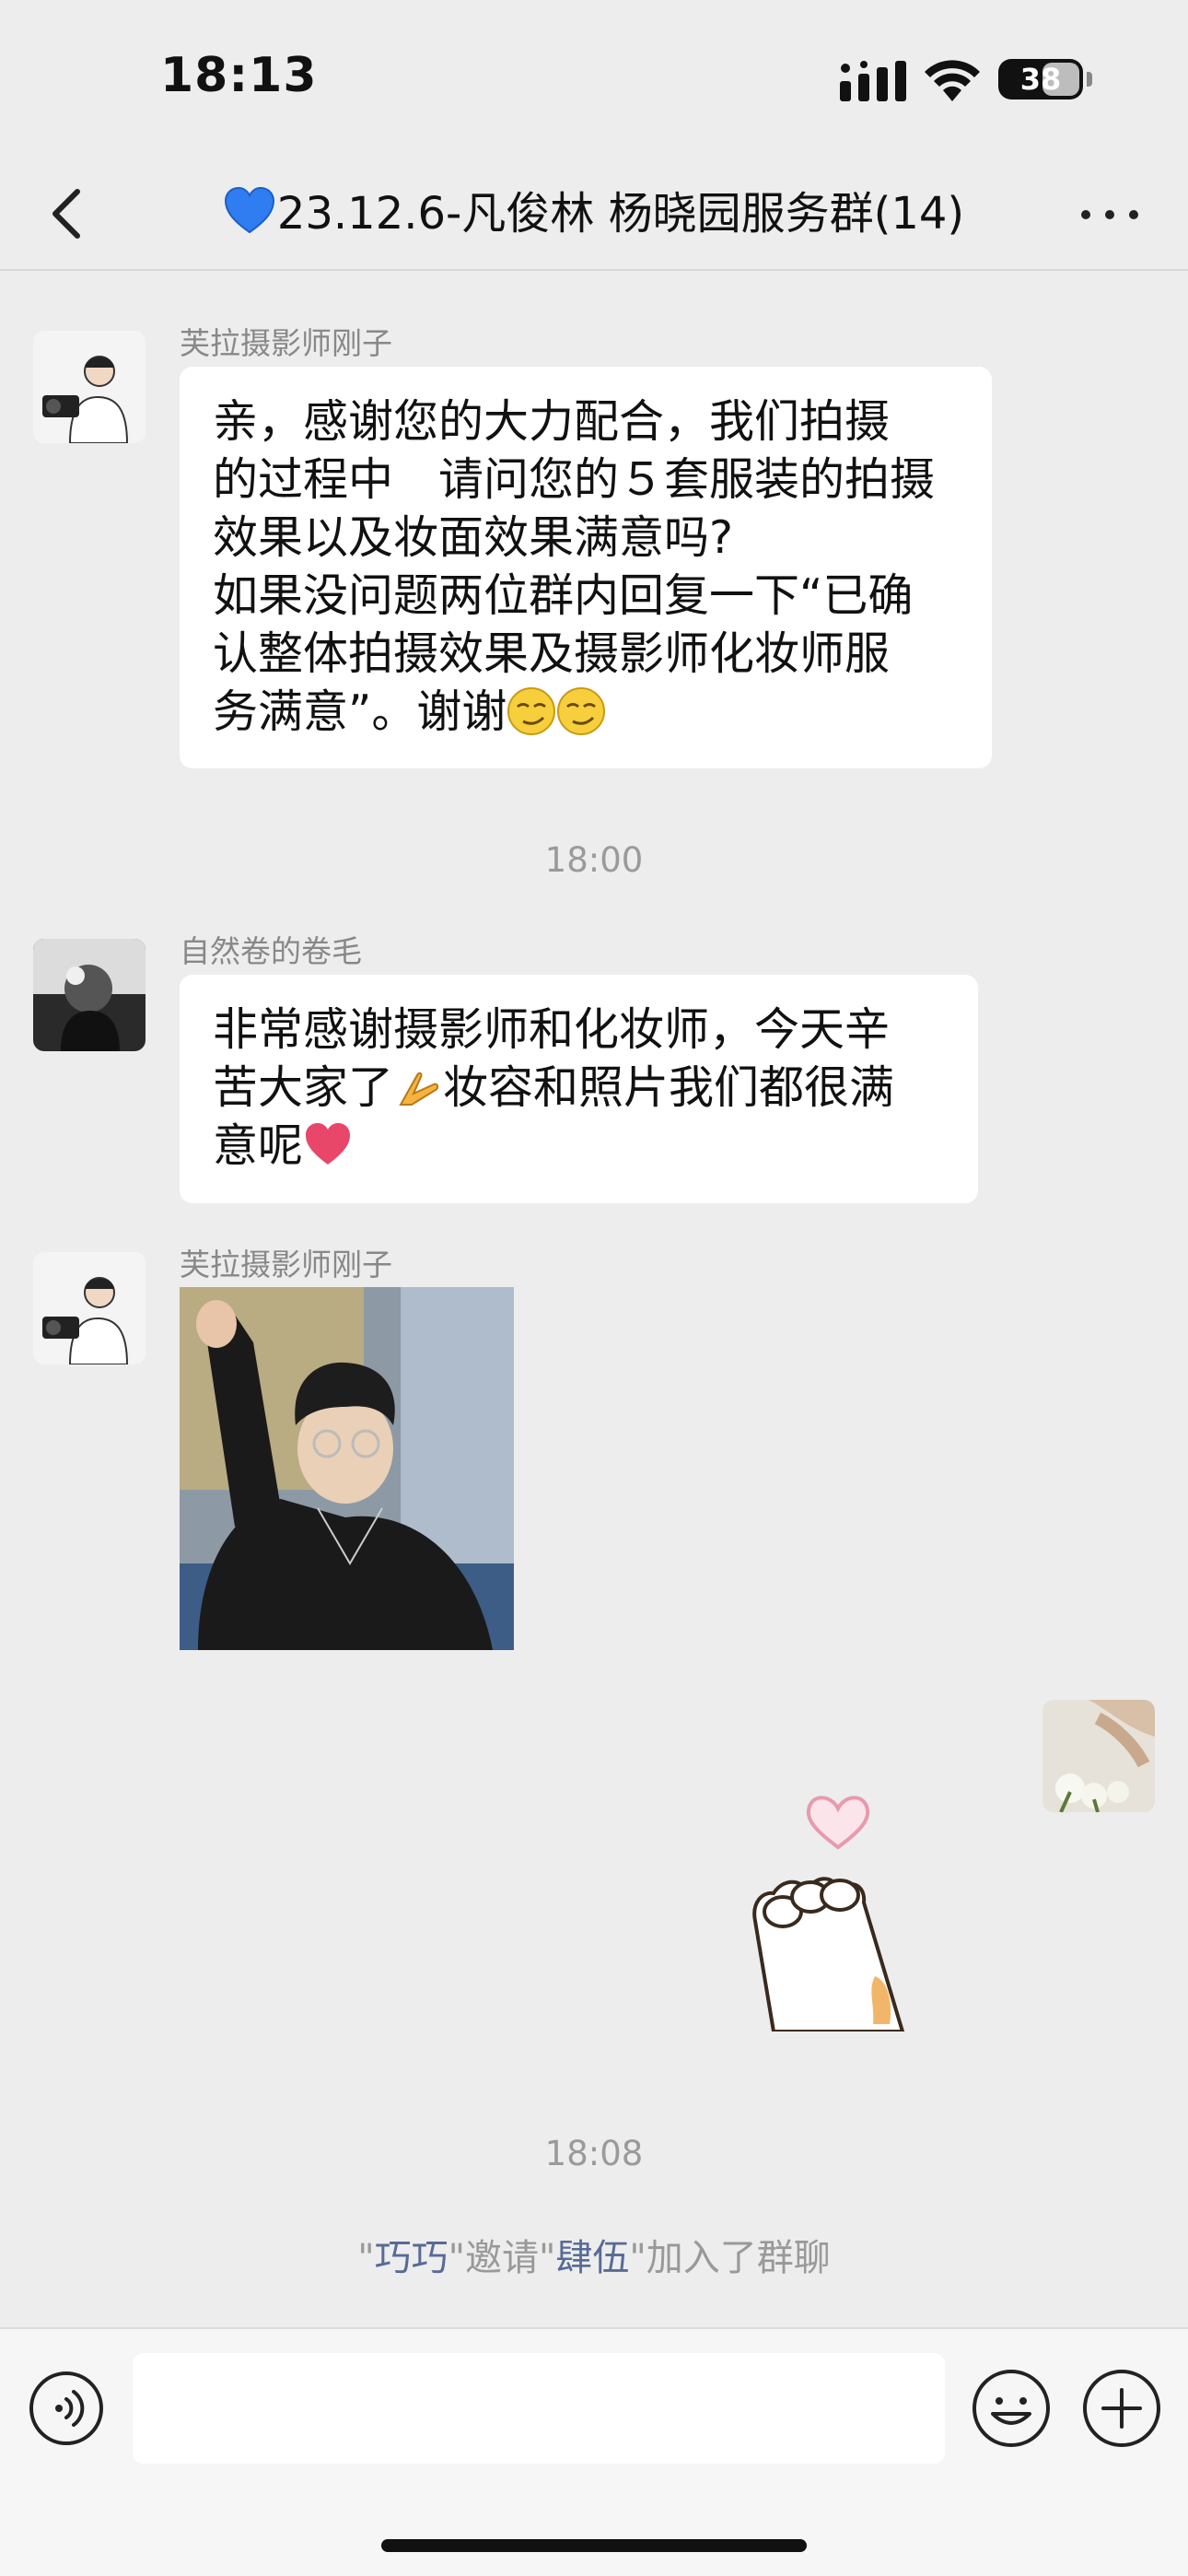  I want to click on image-message, so click(347, 1468).